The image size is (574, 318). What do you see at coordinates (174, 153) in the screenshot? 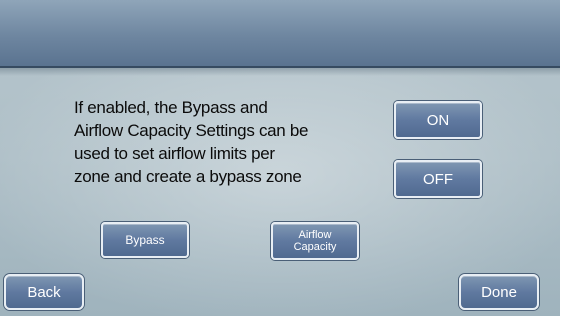
I see `description-line: used to set airflow limits per` at bounding box center [174, 153].